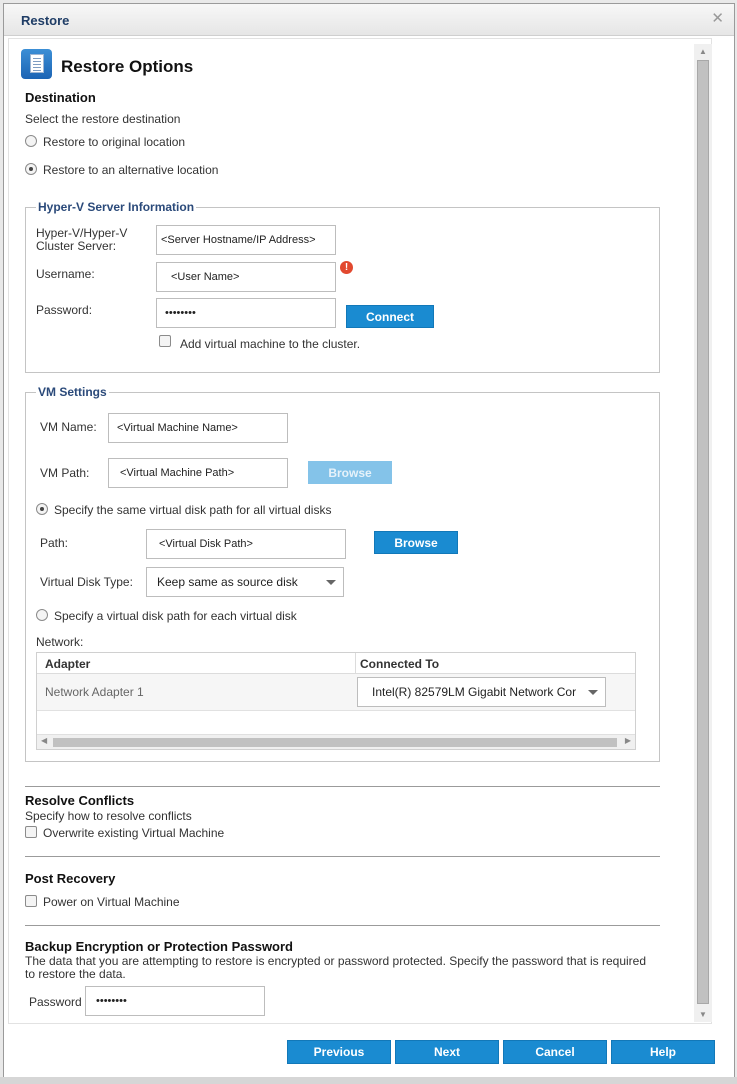 The width and height of the screenshot is (737, 1084). Describe the element at coordinates (55, 1002) in the screenshot. I see `encryption-password-label: Password` at that location.